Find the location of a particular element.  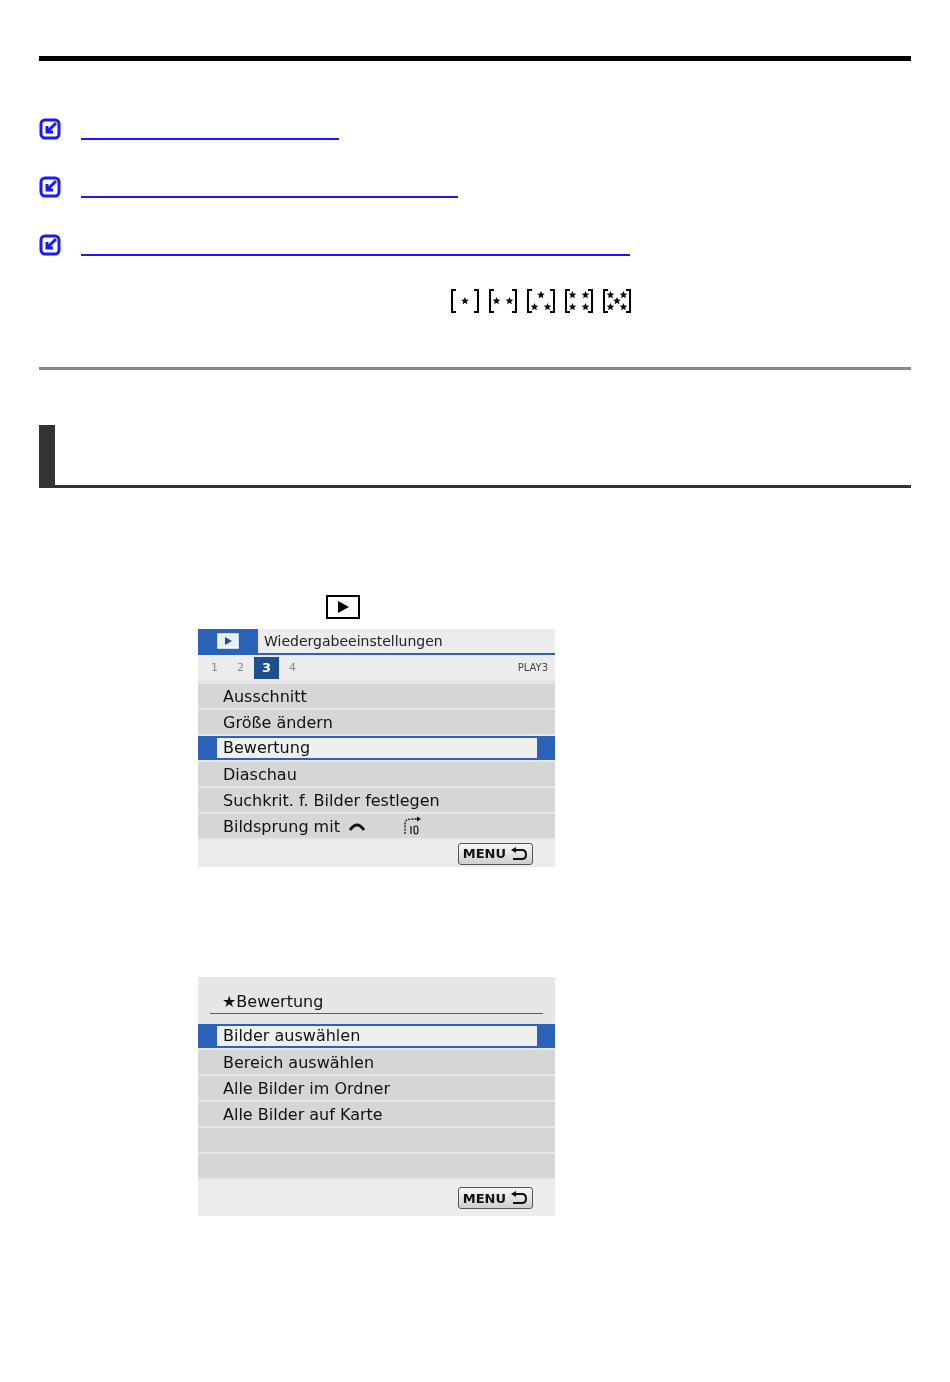

menu-item-label: Bewertung is located at coordinates (377, 748).